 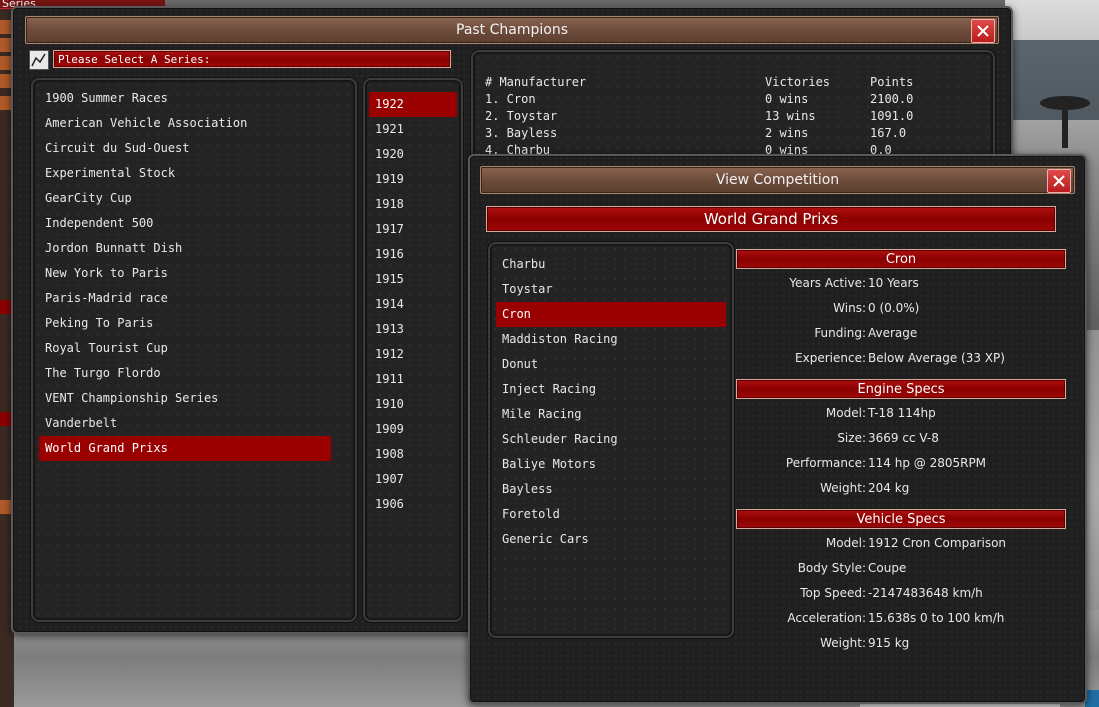 What do you see at coordinates (185, 123) in the screenshot?
I see `series-list-item: American Vehicle Association` at bounding box center [185, 123].